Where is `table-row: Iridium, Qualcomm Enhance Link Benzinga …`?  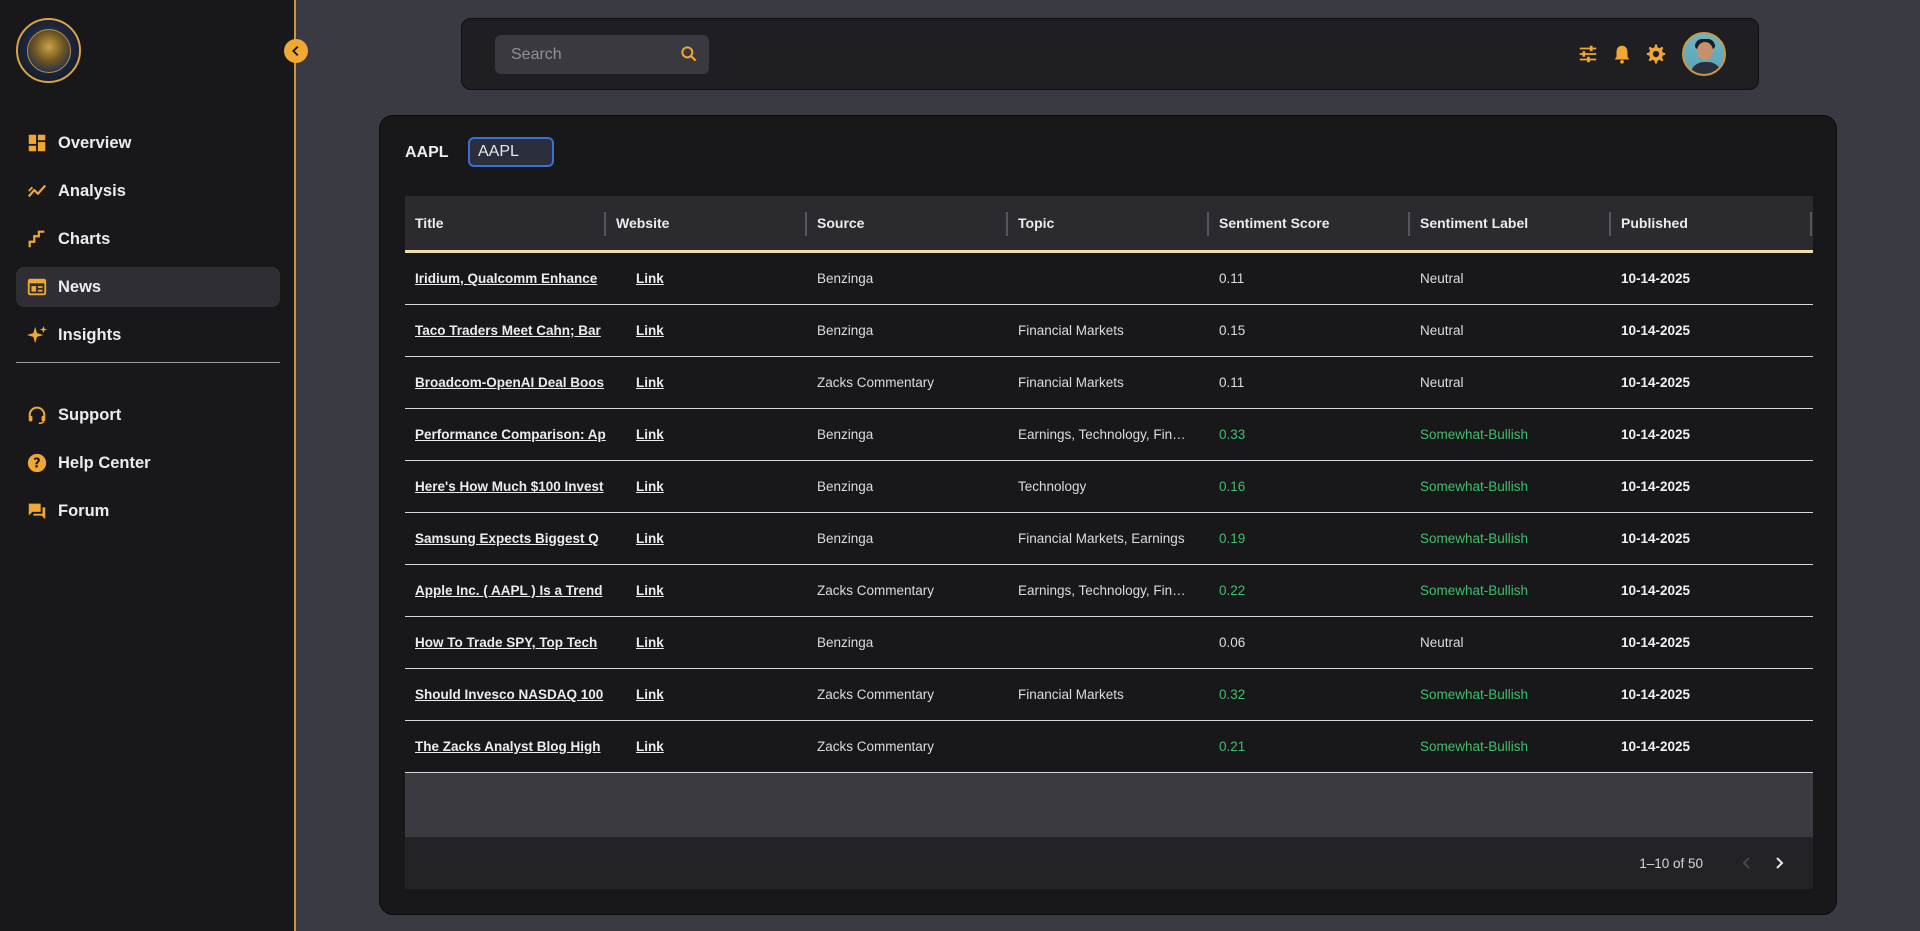 table-row: Iridium, Qualcomm Enhance Link Benzinga … is located at coordinates (1109, 279).